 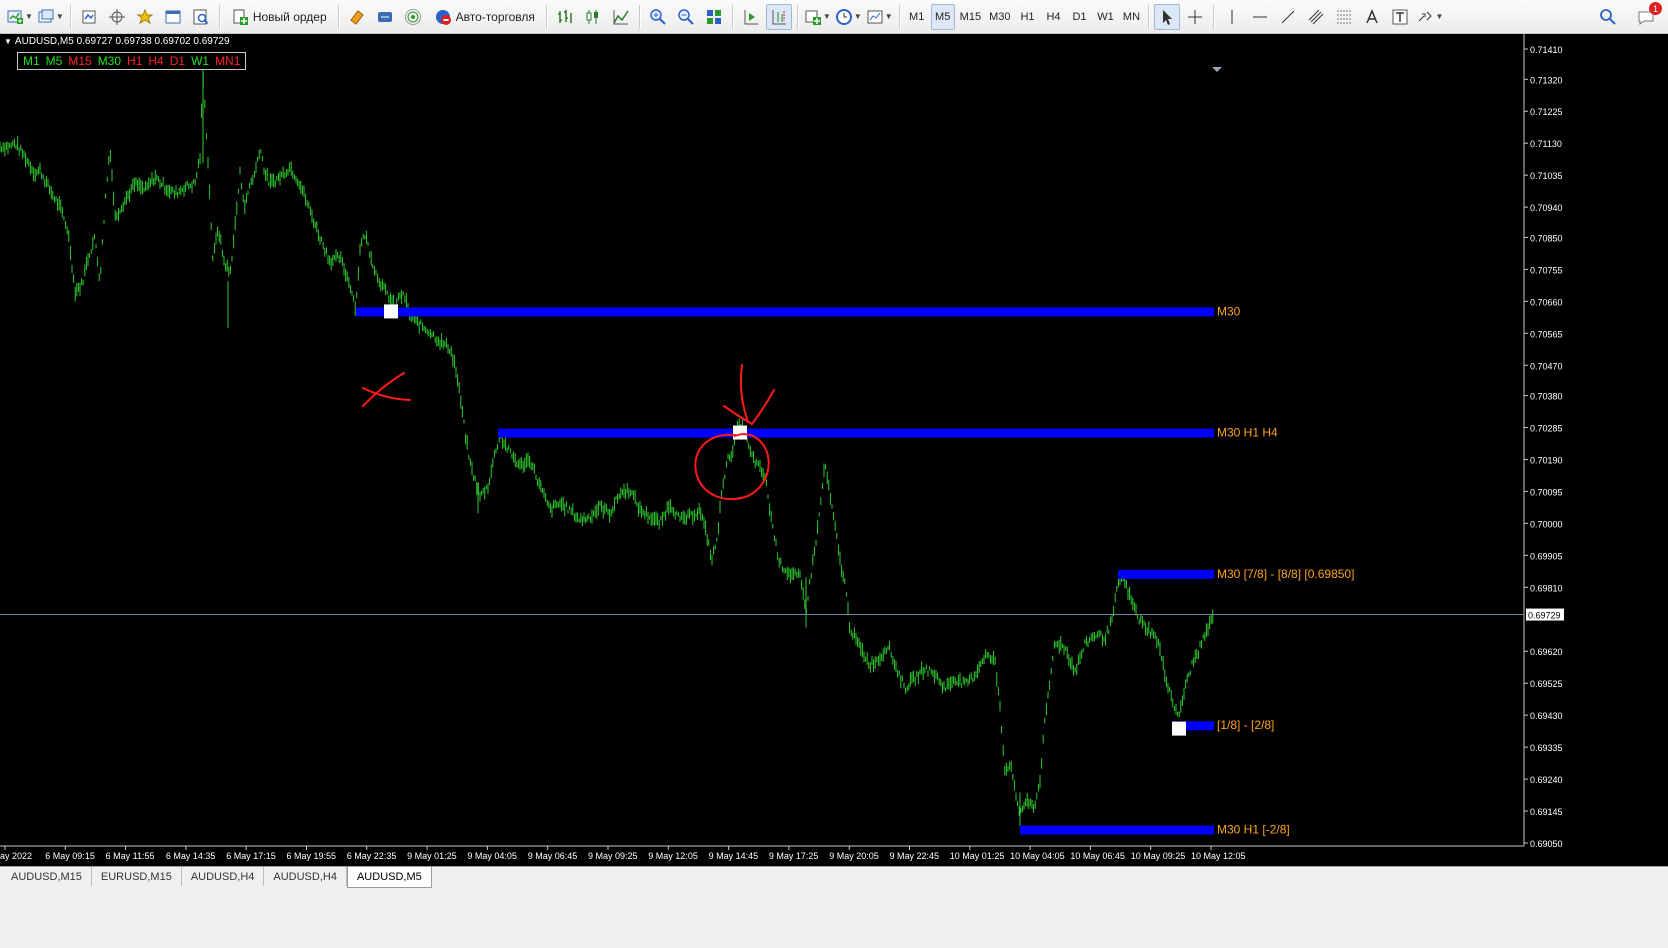 What do you see at coordinates (714, 17) in the screenshot?
I see `tile-windows-button` at bounding box center [714, 17].